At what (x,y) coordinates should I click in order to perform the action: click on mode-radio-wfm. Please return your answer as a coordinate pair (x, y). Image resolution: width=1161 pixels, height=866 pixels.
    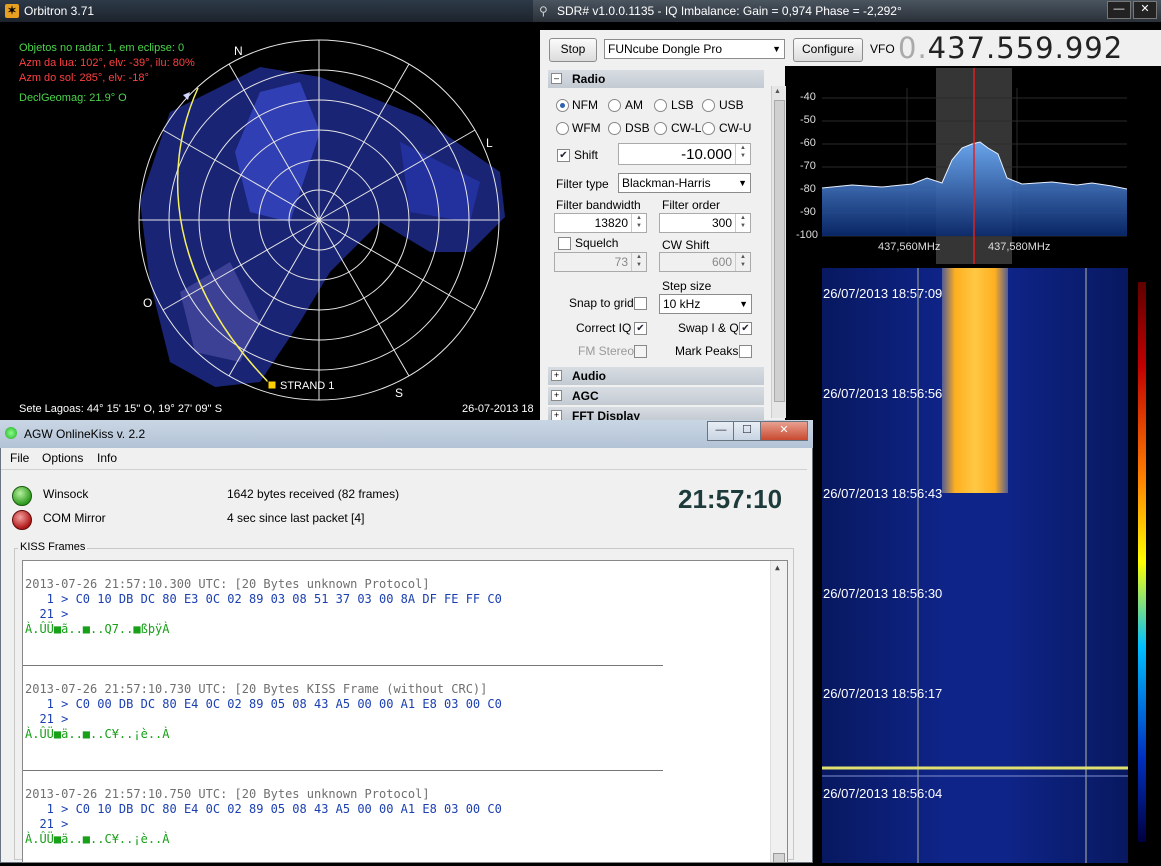
    Looking at the image, I should click on (562, 128).